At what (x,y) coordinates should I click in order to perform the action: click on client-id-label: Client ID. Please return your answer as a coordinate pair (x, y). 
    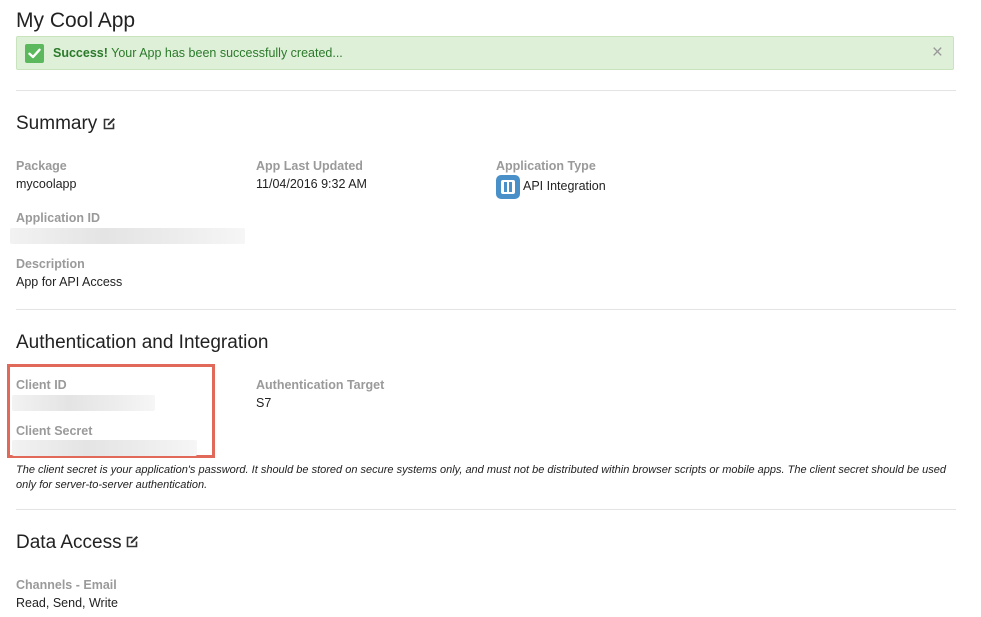
    Looking at the image, I should click on (41, 385).